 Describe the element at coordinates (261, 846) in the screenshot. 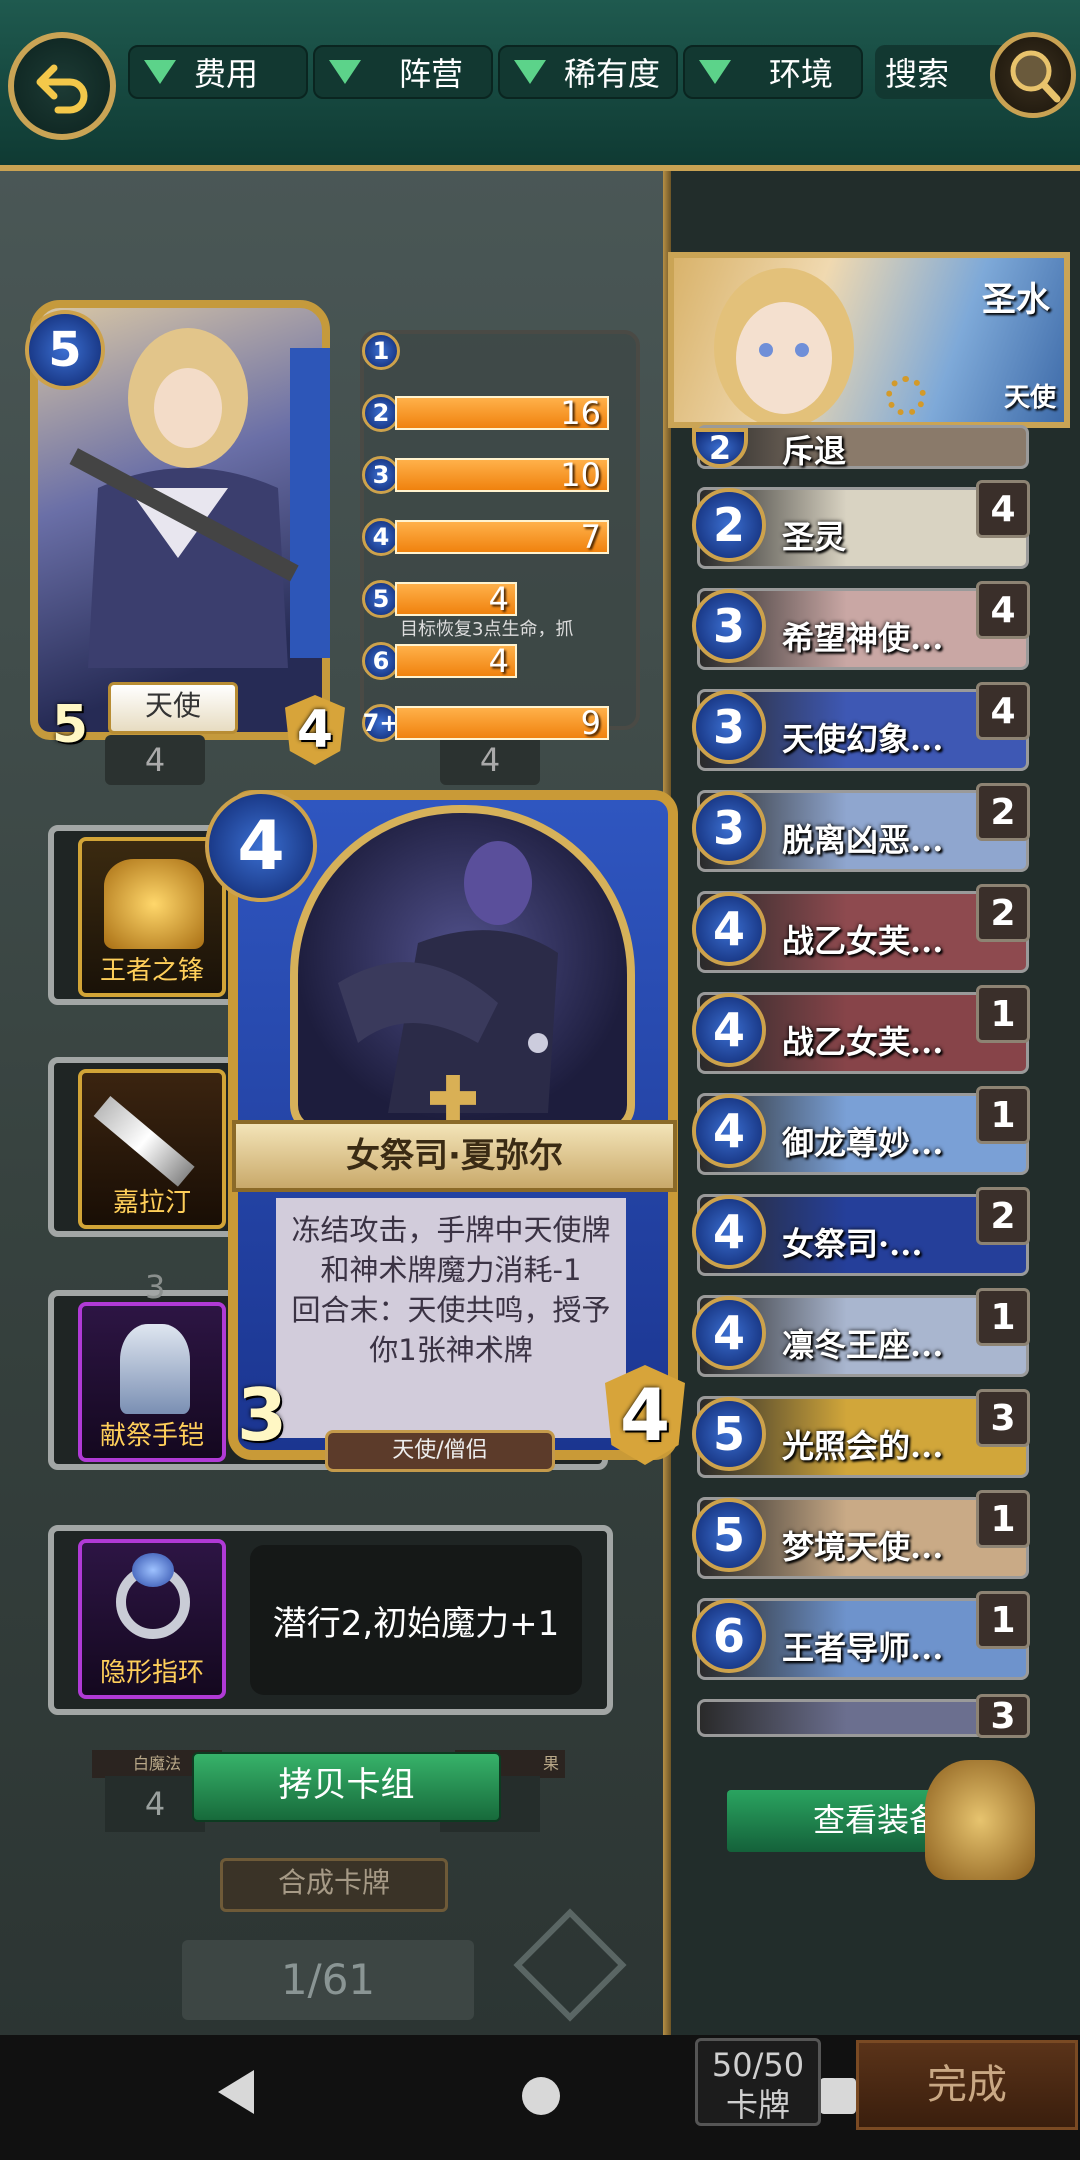

I see `popup-cost-gem: 4` at that location.